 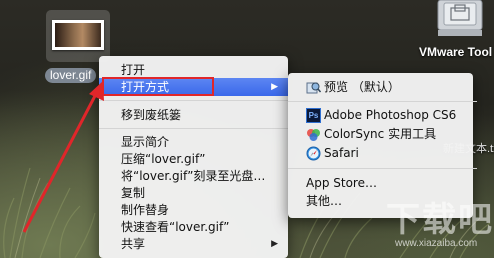 What do you see at coordinates (133, 193) in the screenshot?
I see `menu-item-label: 复制` at bounding box center [133, 193].